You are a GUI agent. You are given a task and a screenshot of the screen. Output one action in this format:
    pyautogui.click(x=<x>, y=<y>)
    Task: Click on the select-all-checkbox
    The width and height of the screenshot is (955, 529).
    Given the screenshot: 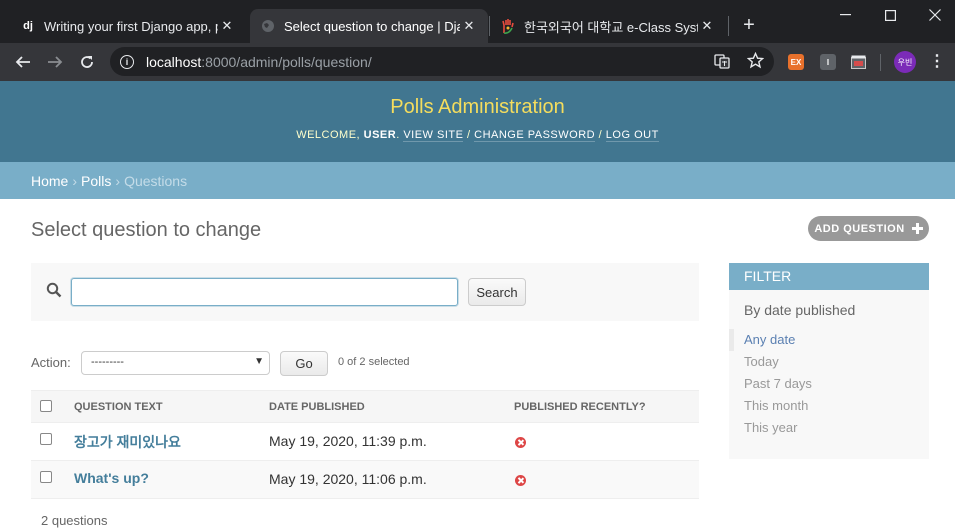 What is the action you would take?
    pyautogui.click(x=46, y=406)
    